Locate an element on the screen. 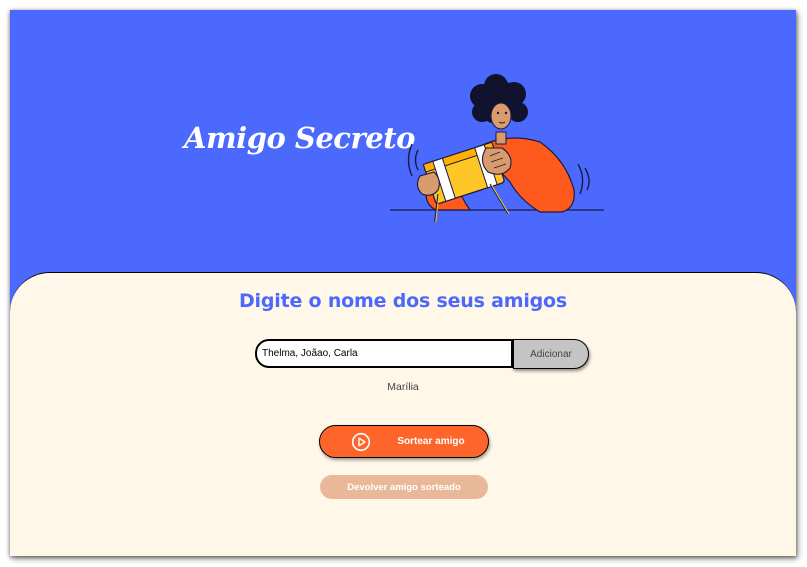  list-item: Marília is located at coordinates (403, 387).